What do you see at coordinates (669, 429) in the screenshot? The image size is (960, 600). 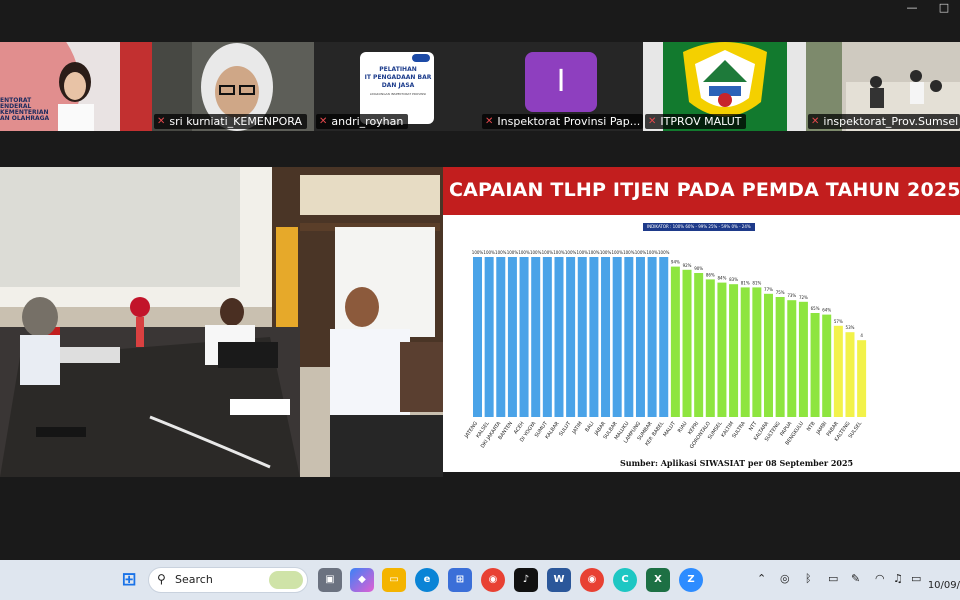 I see `category-label: MALUT` at bounding box center [669, 429].